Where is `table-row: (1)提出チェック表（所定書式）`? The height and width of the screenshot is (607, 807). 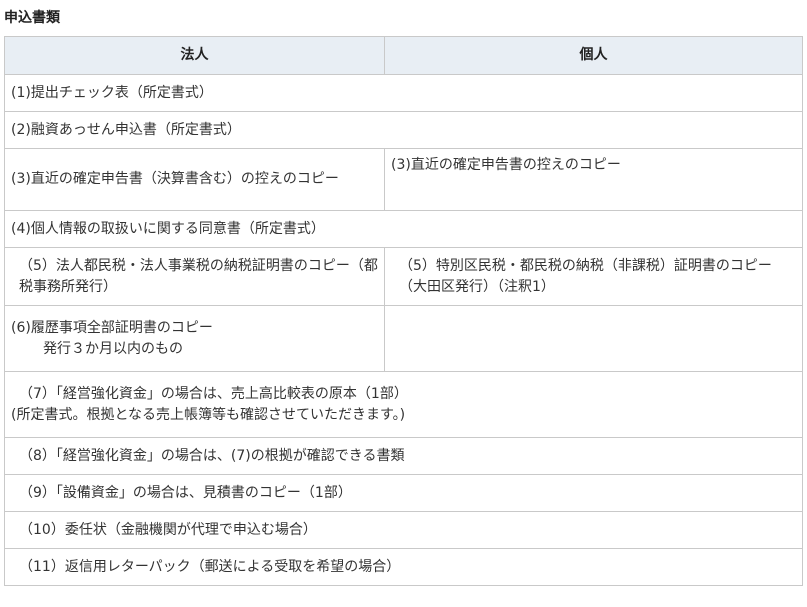
table-row: (1)提出チェック表（所定書式） is located at coordinates (403, 93).